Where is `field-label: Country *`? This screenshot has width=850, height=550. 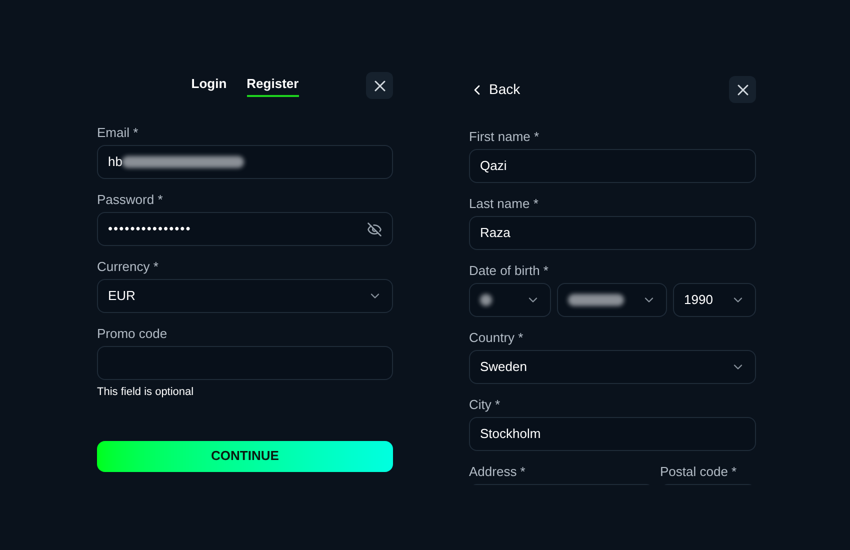 field-label: Country * is located at coordinates (496, 337).